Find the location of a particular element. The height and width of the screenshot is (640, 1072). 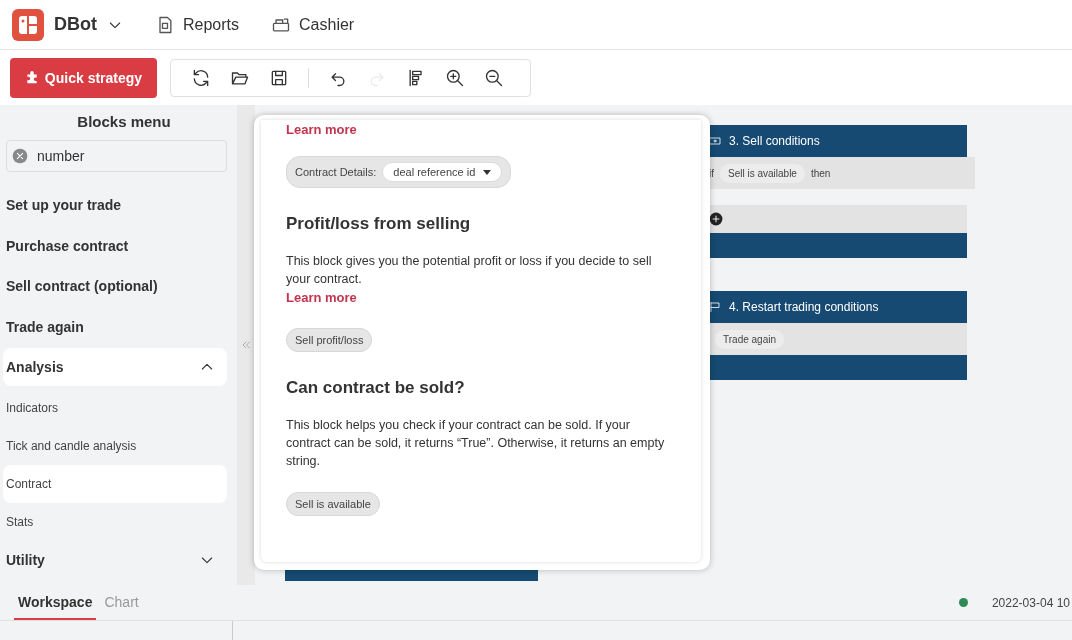

category-item: Analysis is located at coordinates (115, 367).